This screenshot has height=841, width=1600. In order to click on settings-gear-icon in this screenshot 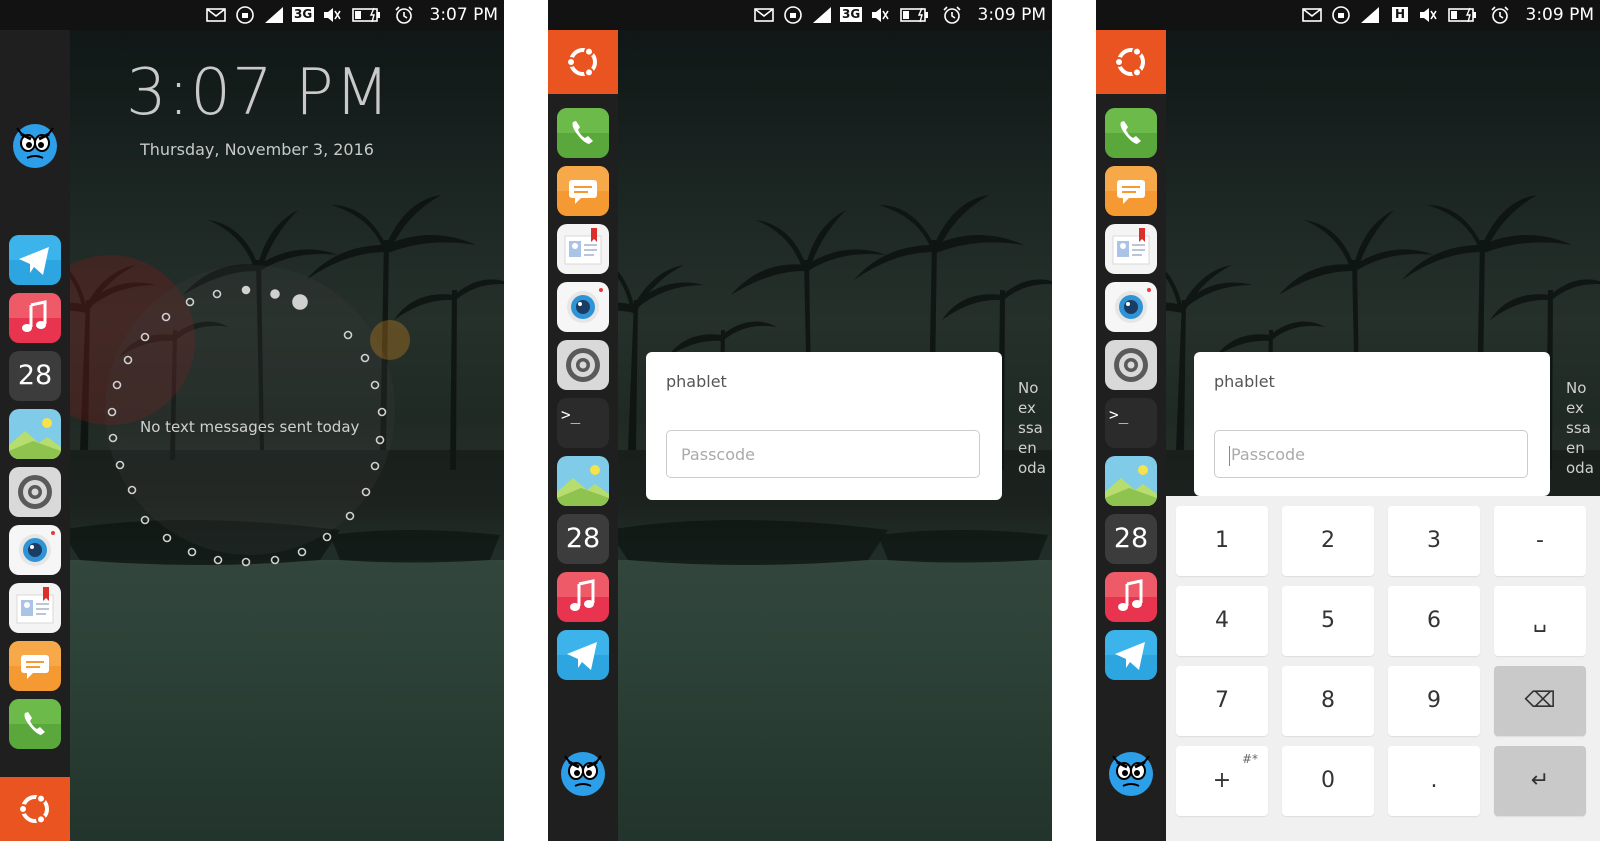, I will do `click(35, 492)`.